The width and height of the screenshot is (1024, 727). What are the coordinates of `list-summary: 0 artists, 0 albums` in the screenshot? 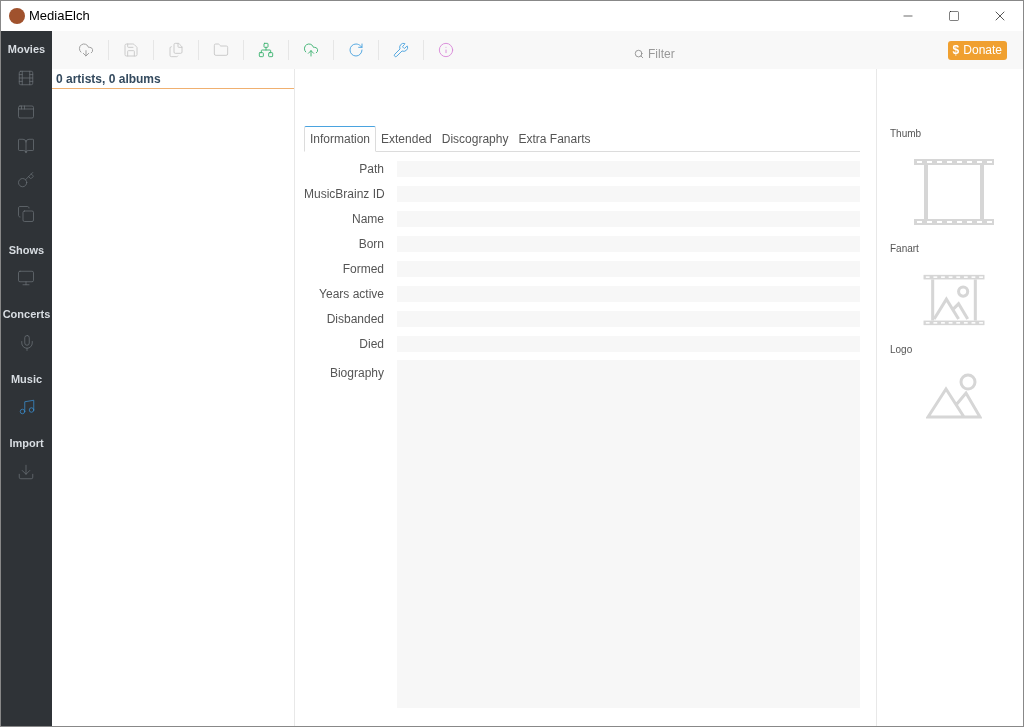 It's located at (108, 79).